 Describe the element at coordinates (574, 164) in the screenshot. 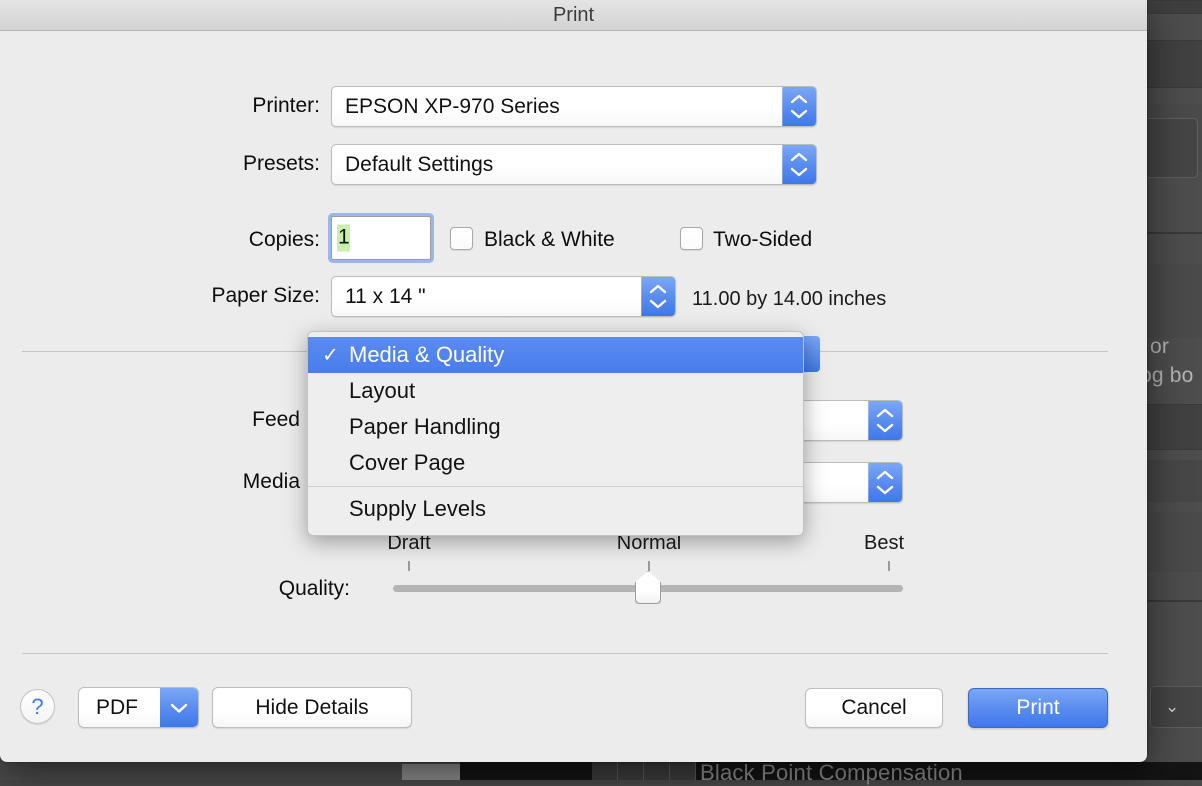

I see `presets-popup-button: Default Settings` at that location.